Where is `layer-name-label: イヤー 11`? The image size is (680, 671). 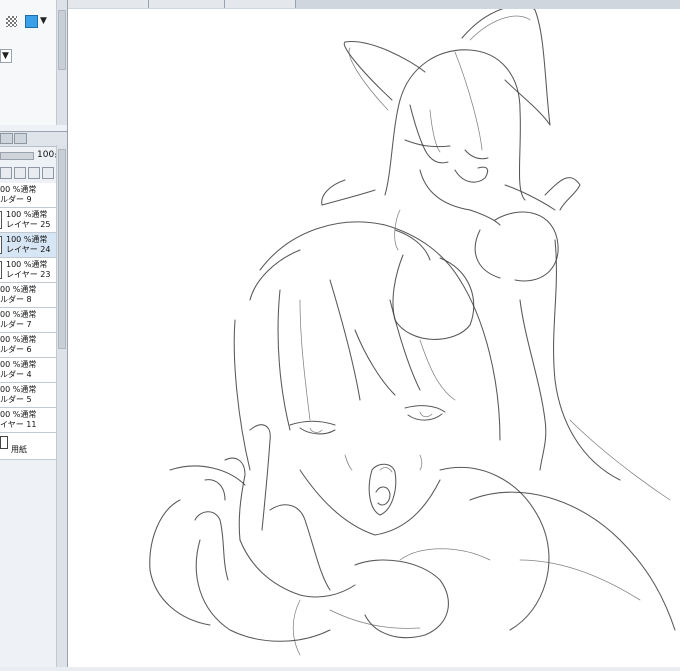
layer-name-label: イヤー 11 is located at coordinates (18, 424).